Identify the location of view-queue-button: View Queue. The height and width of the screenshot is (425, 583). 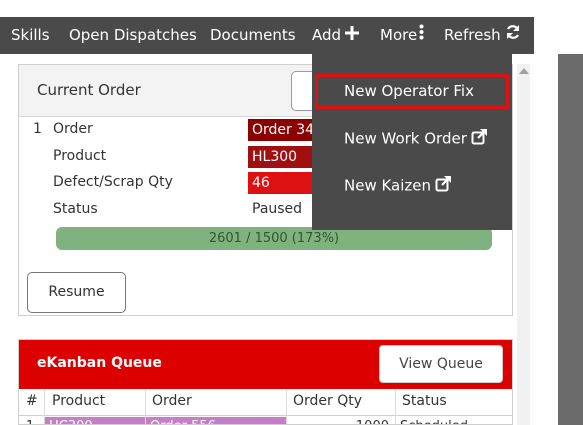
(441, 364).